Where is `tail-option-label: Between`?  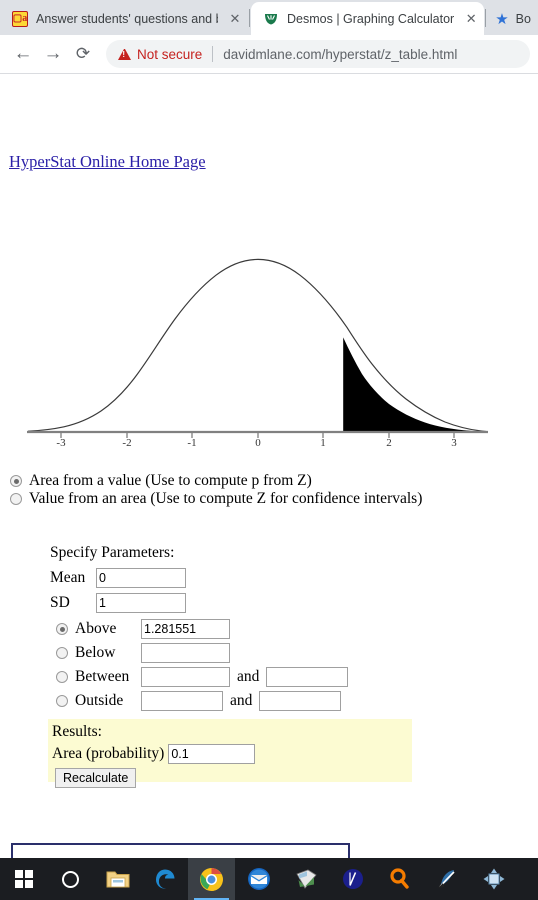
tail-option-label: Between is located at coordinates (102, 676).